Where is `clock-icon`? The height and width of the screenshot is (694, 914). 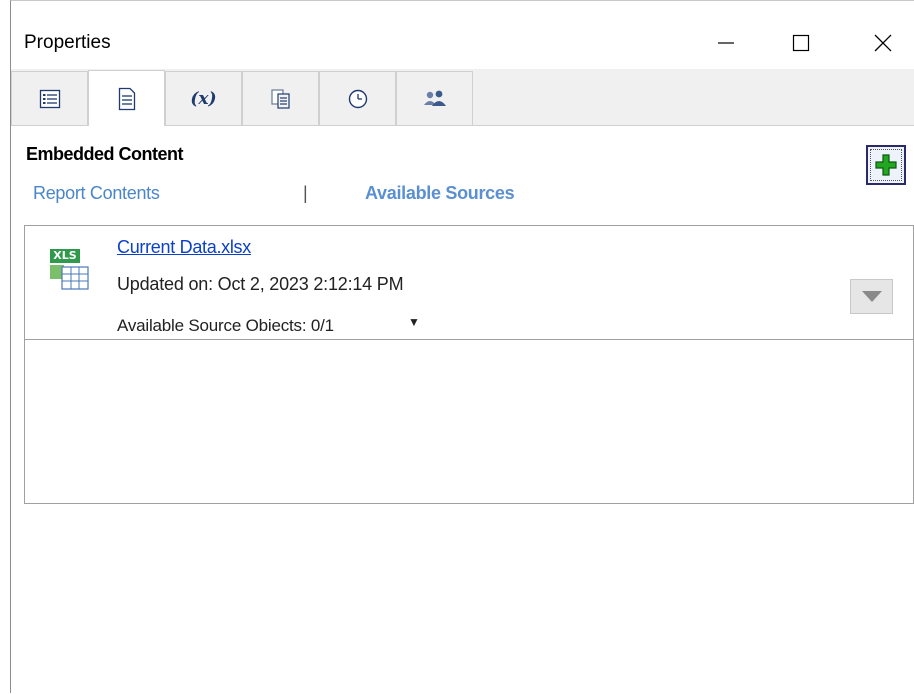
clock-icon is located at coordinates (357, 98).